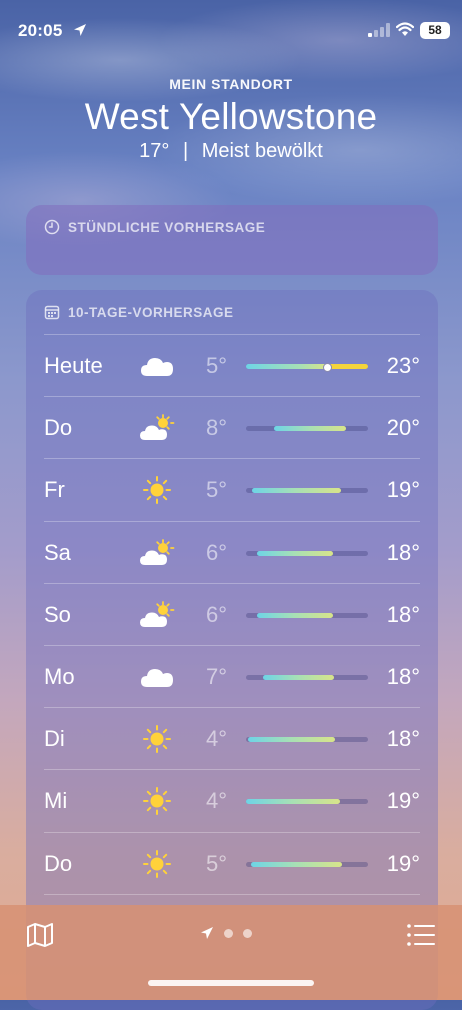 This screenshot has width=462, height=1010. I want to click on forecast-row: So 6° 18°, so click(232, 615).